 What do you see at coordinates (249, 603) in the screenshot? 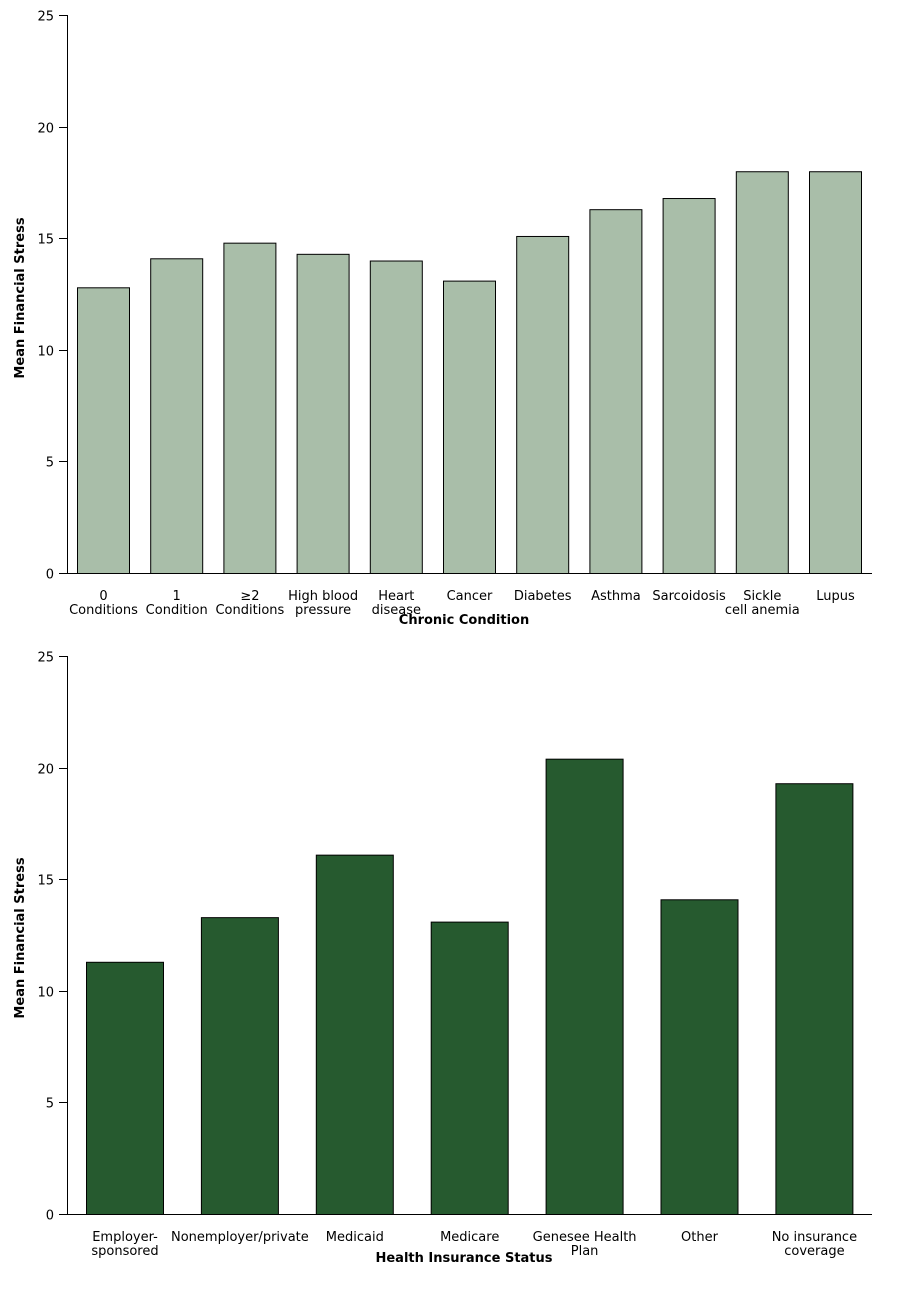
I see `x-tick-label: ≥2 Conditions` at bounding box center [249, 603].